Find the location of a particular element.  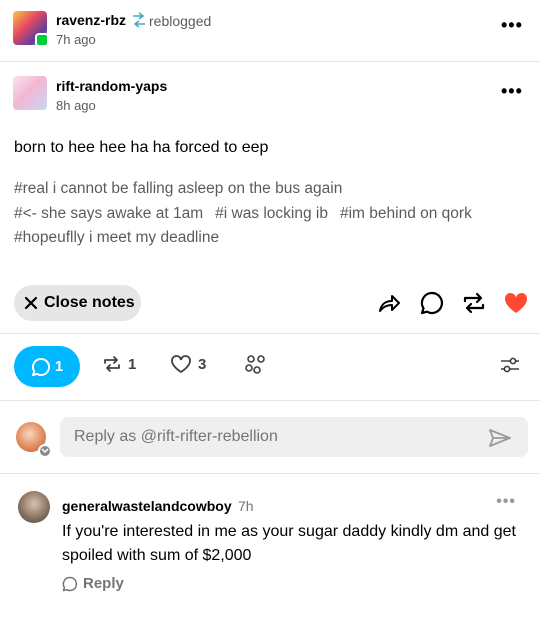

reblog-header: ravenz-rbz reblogged 7h ago ••• is located at coordinates (270, 30).